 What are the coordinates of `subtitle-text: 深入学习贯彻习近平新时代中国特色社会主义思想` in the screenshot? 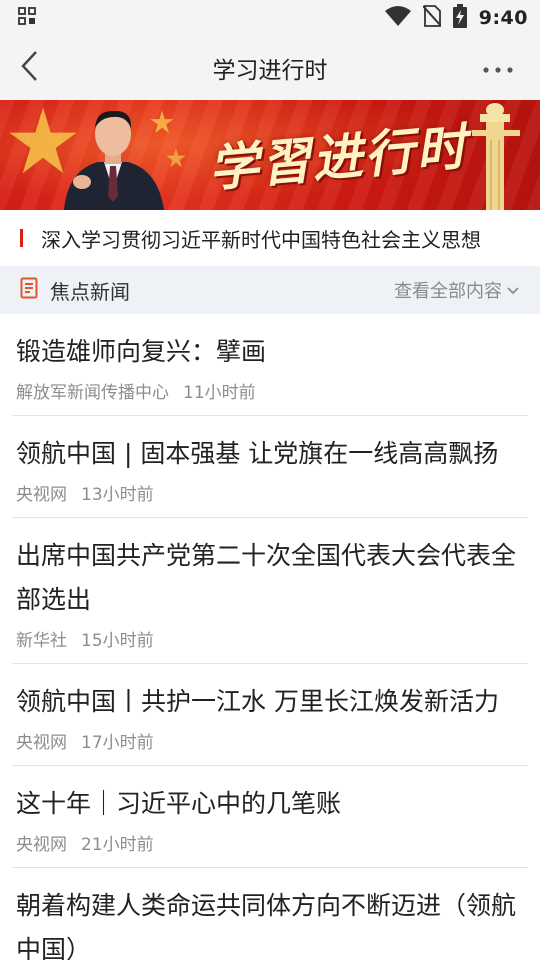 It's located at (261, 239).